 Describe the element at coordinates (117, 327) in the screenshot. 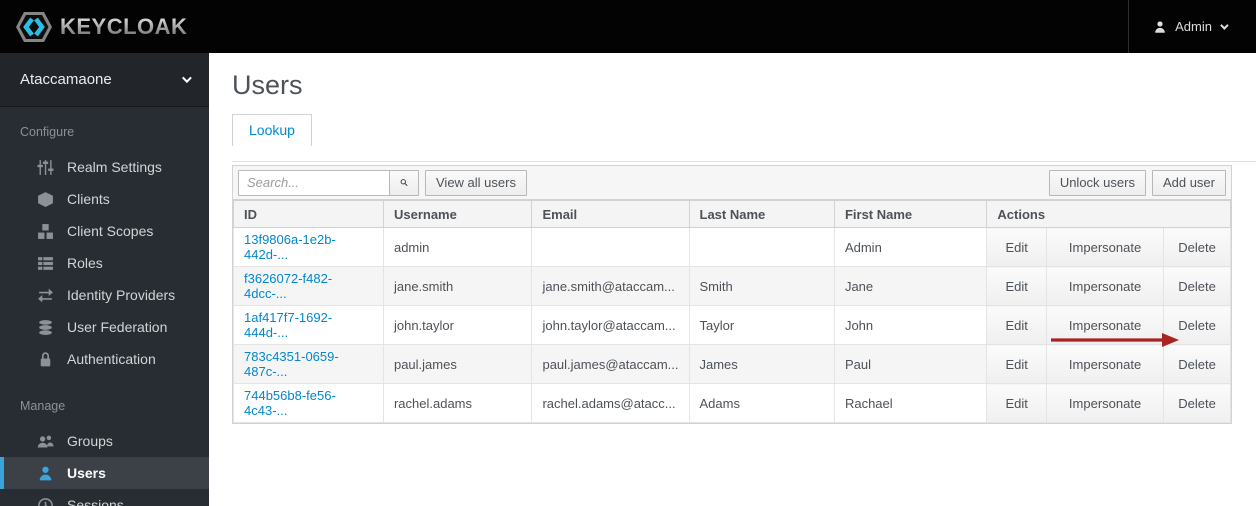

I see `sidebar-item-label: User Federation` at that location.